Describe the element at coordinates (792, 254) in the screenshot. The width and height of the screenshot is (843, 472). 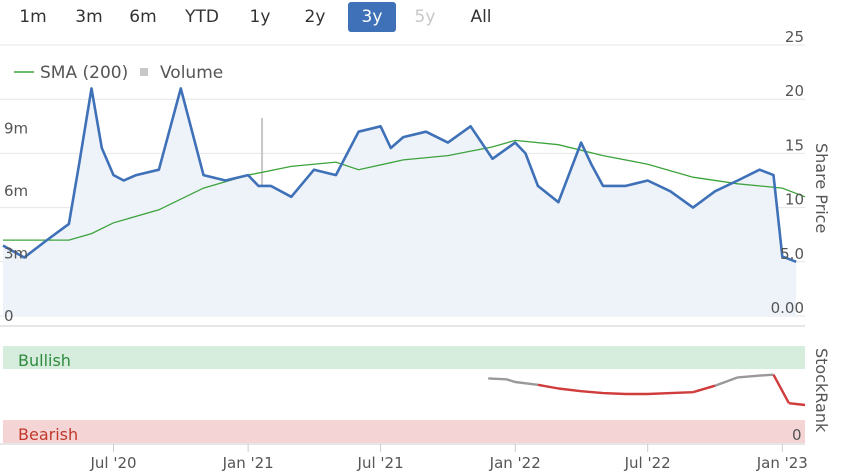
I see `share-price-tick-label: 5.0` at that location.